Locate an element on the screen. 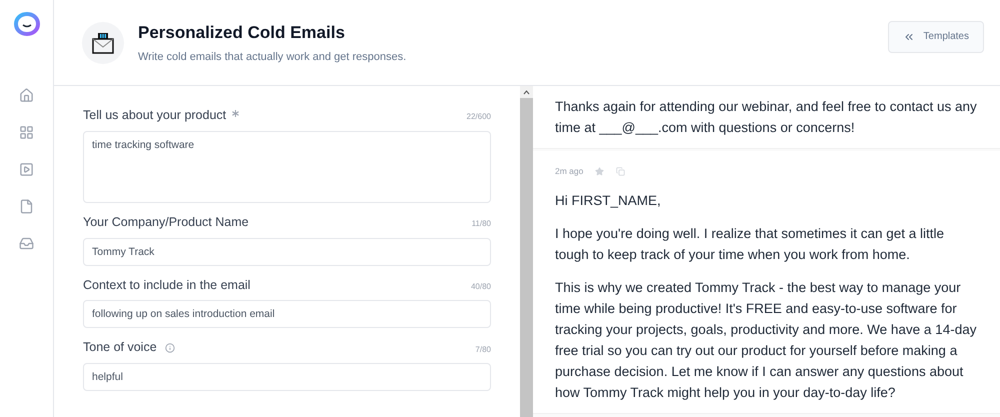 This screenshot has width=1000, height=417. input-field: Tommy Track is located at coordinates (287, 252).